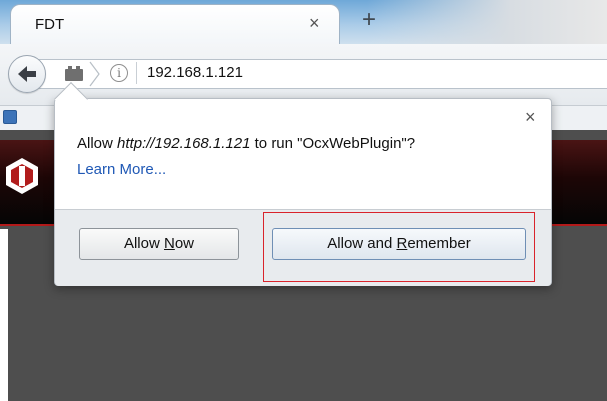  Describe the element at coordinates (97, 143) in the screenshot. I see `message-prefix: Allow` at that location.